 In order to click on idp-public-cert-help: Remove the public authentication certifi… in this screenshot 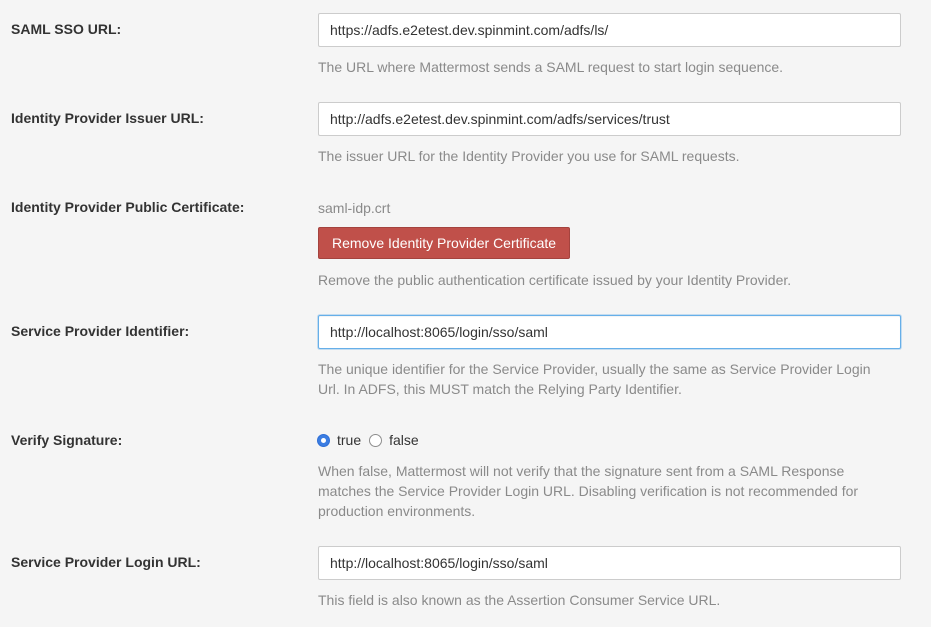, I will do `click(555, 280)`.